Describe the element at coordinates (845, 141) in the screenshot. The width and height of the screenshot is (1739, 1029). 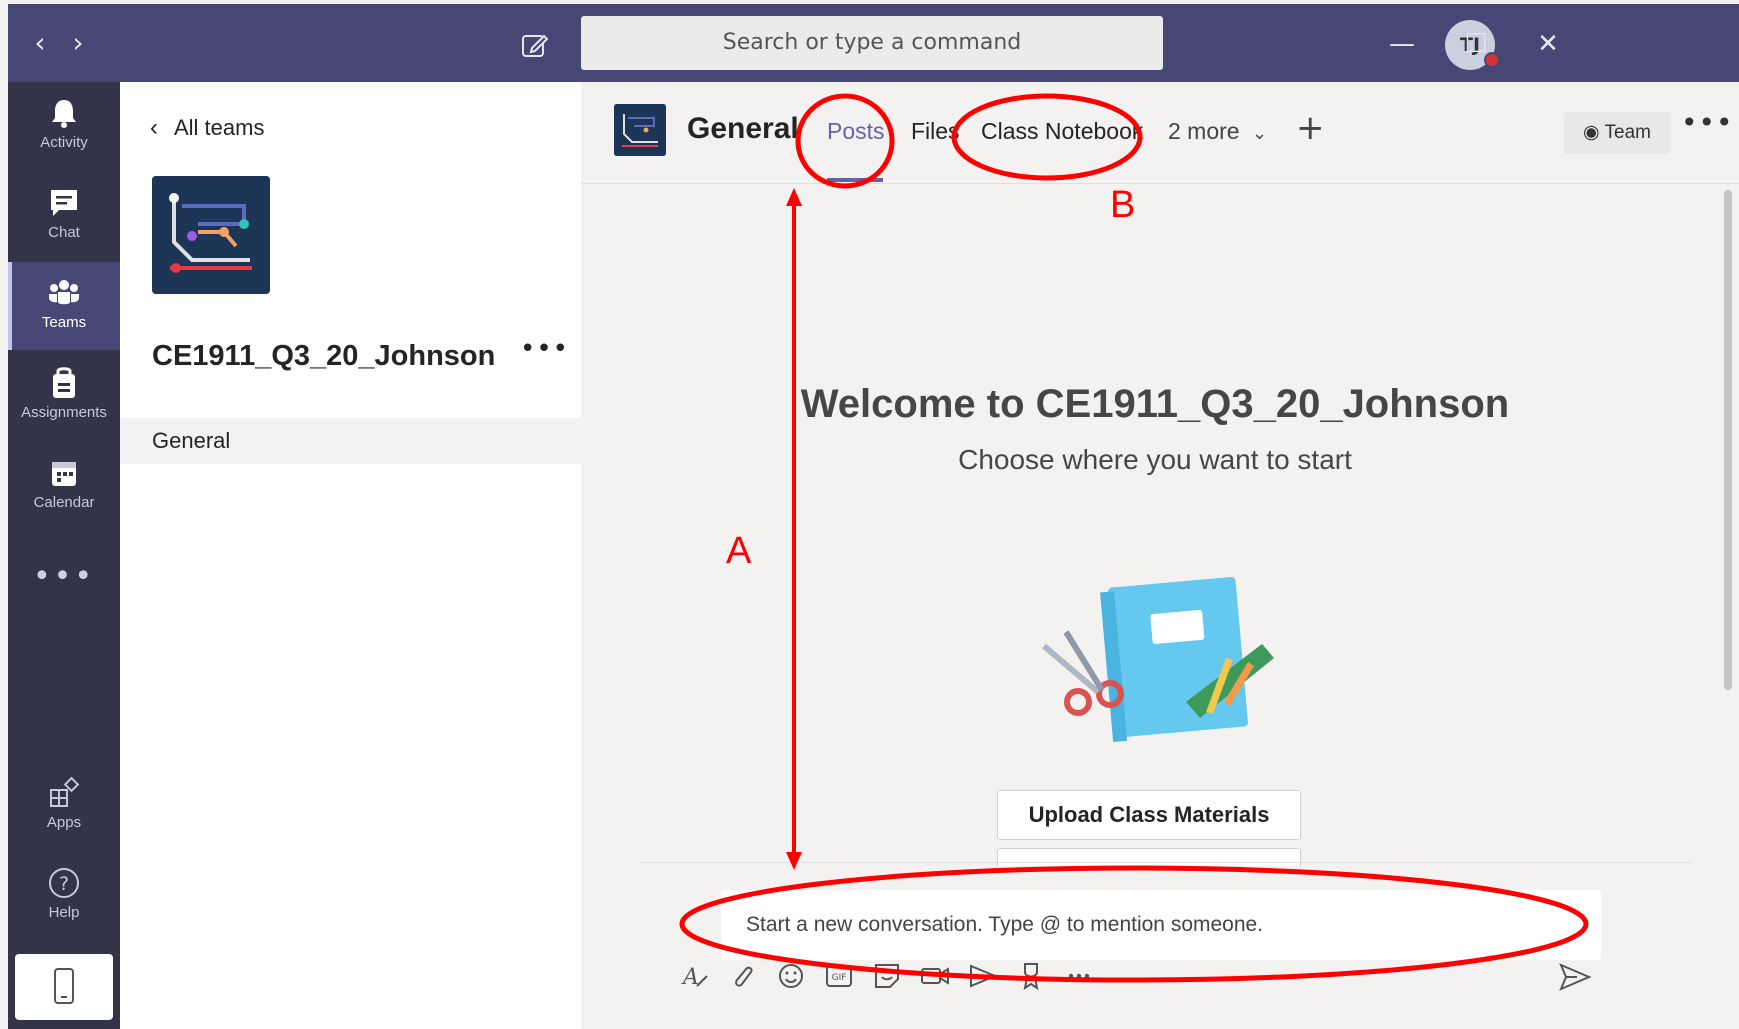
I see `posts-circle` at that location.